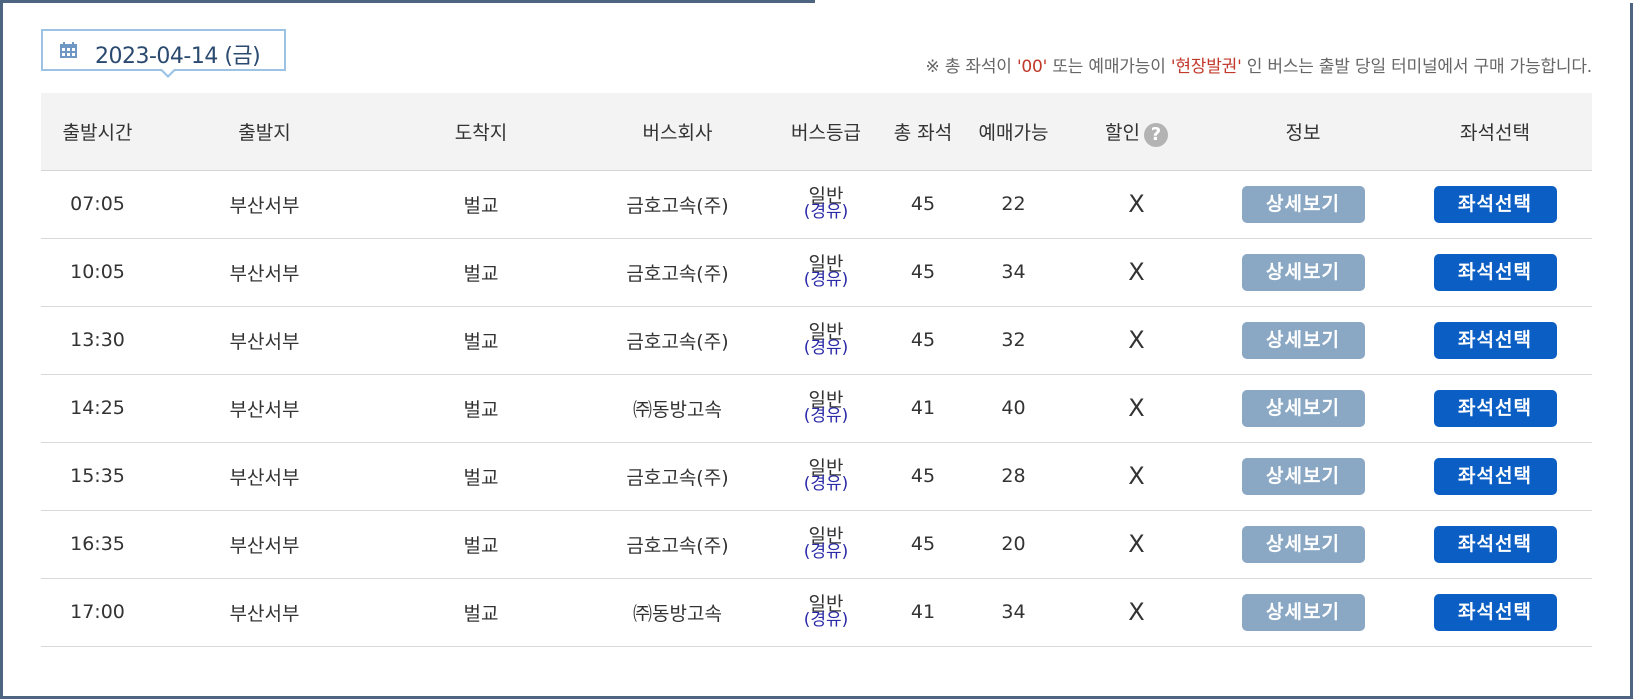 The image size is (1633, 699). I want to click on cell-depart-time: 07:05, so click(97, 204).